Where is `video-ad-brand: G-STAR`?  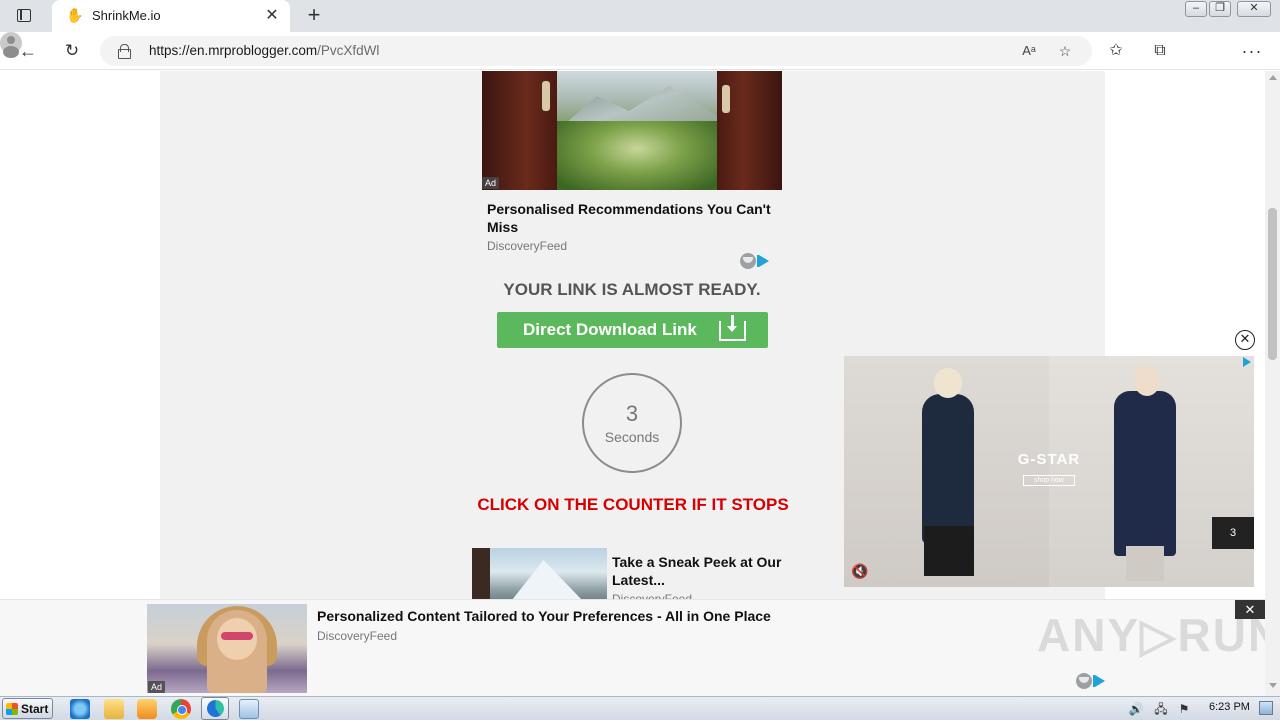
video-ad-brand: G-STAR is located at coordinates (1049, 459).